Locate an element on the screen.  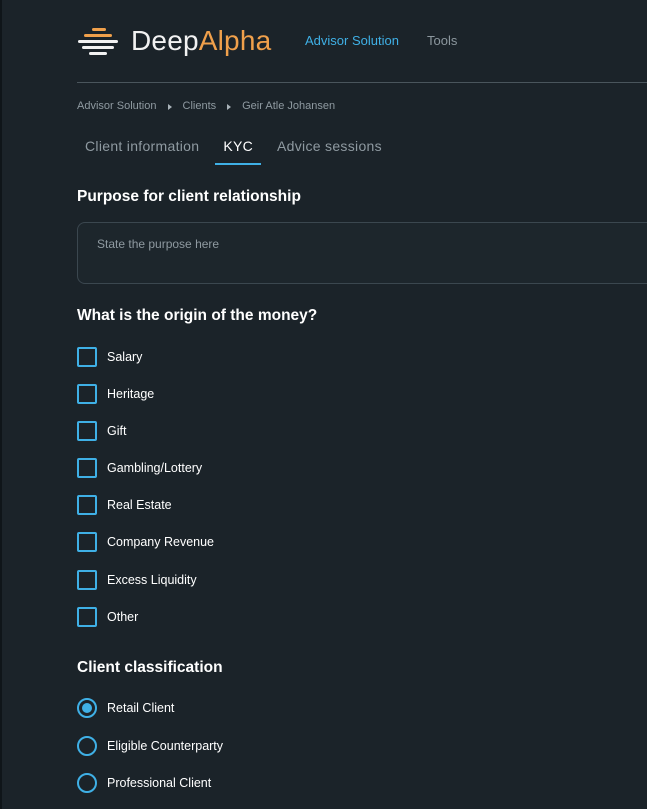
purpose-textarea-box is located at coordinates (362, 253).